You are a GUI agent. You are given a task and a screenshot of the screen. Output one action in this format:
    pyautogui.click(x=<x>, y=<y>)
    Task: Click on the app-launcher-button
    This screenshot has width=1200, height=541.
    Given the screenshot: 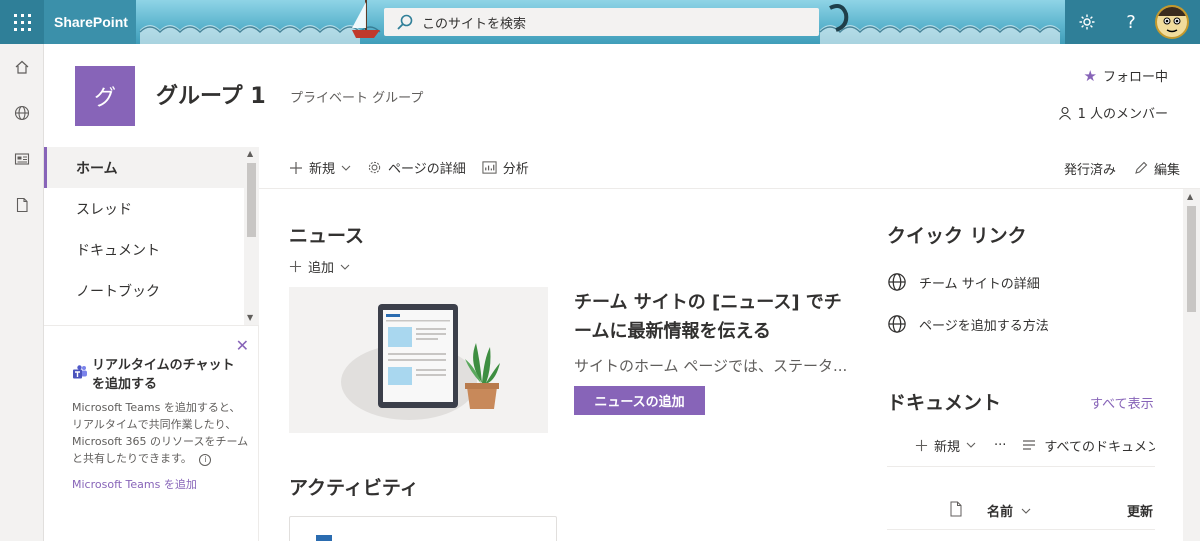 What is the action you would take?
    pyautogui.click(x=22, y=22)
    